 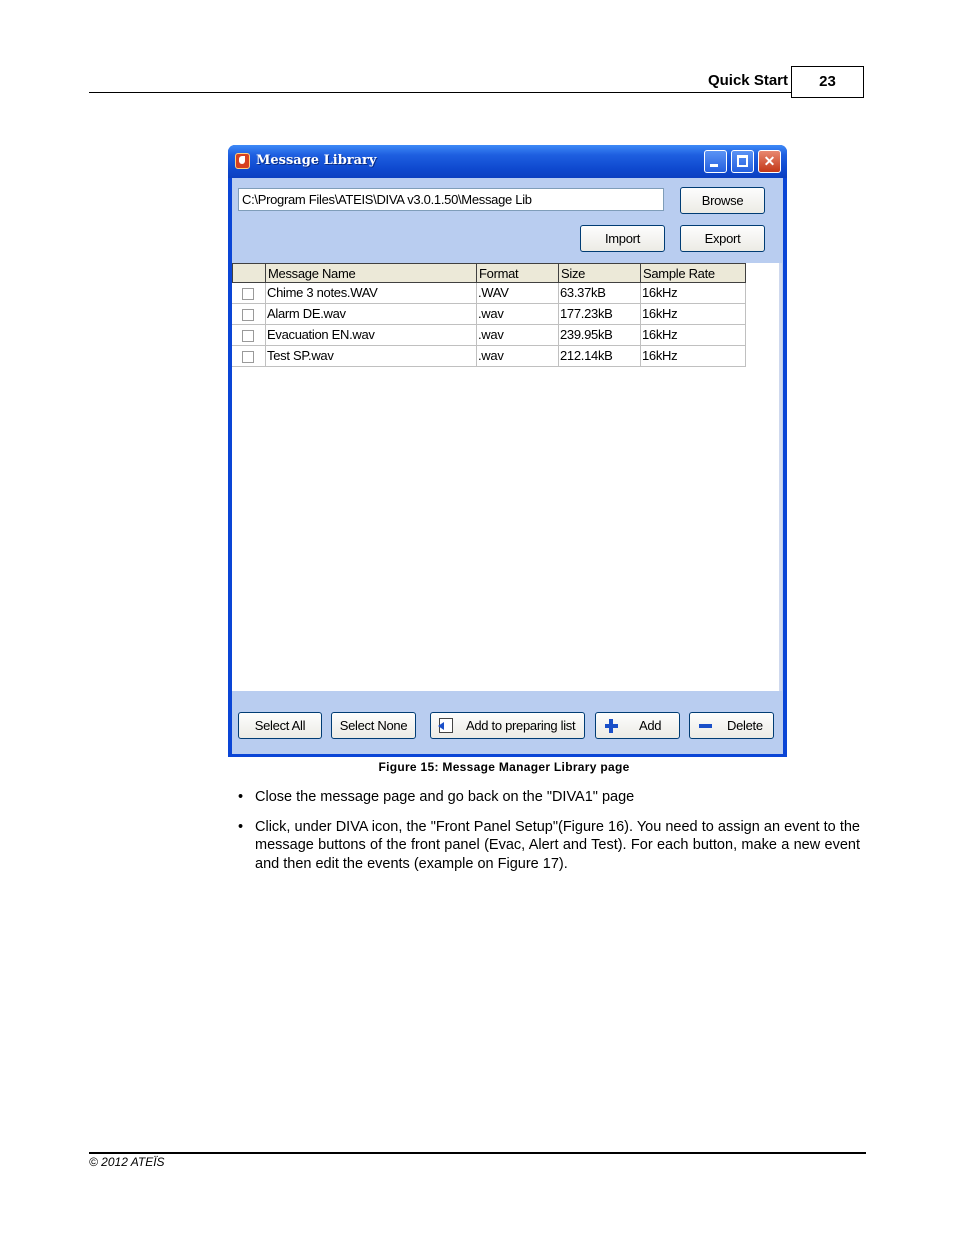 I want to click on cell-size: 177.23kB, so click(x=599, y=314).